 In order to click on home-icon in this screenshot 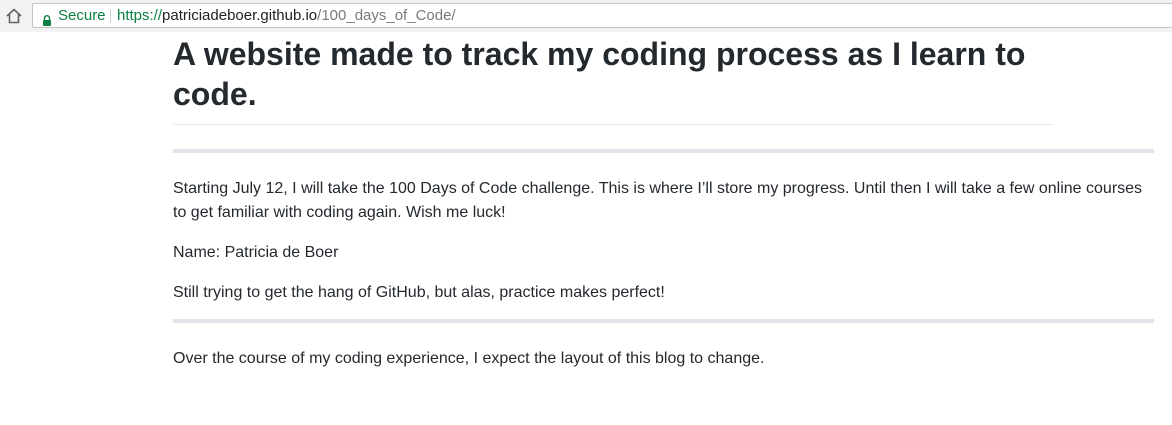, I will do `click(14, 16)`.